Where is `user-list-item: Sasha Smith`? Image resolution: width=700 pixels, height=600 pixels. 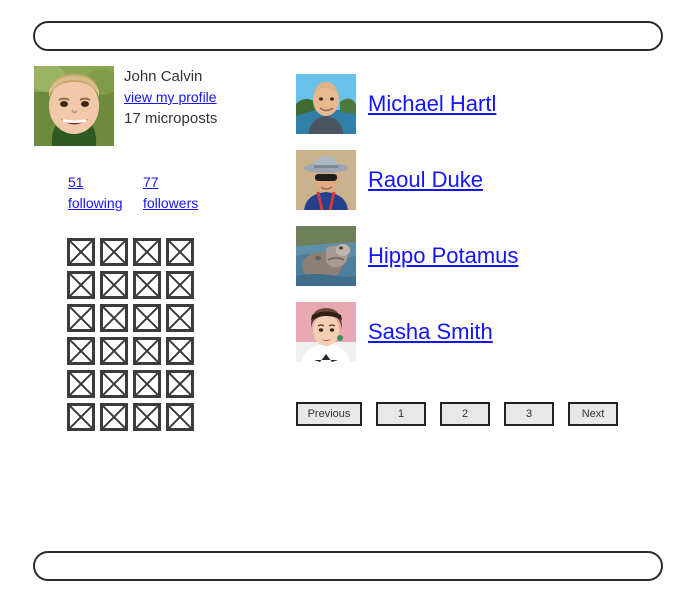
user-list-item: Sasha Smith is located at coordinates (481, 332).